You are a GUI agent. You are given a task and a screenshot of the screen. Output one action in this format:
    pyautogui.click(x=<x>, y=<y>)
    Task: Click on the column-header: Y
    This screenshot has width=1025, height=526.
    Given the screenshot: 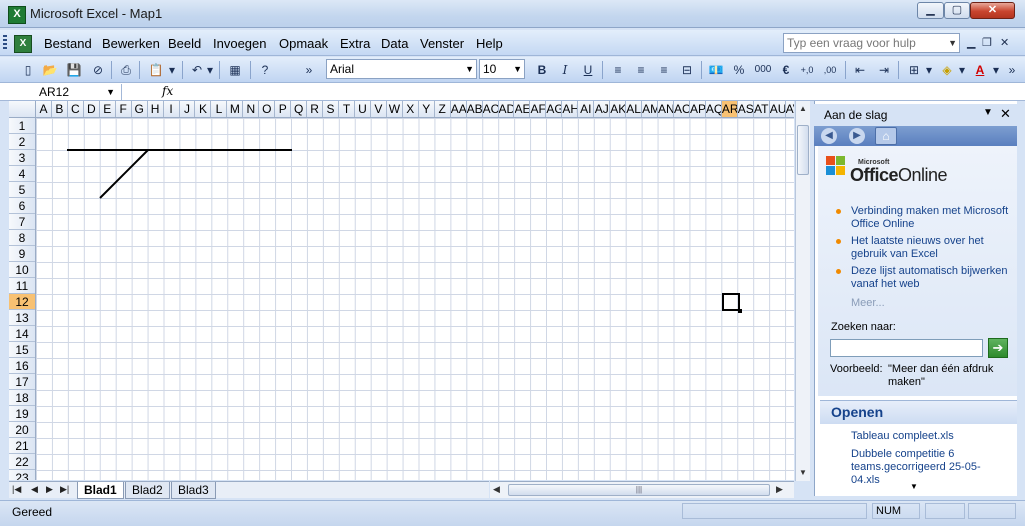 What is the action you would take?
    pyautogui.click(x=427, y=109)
    